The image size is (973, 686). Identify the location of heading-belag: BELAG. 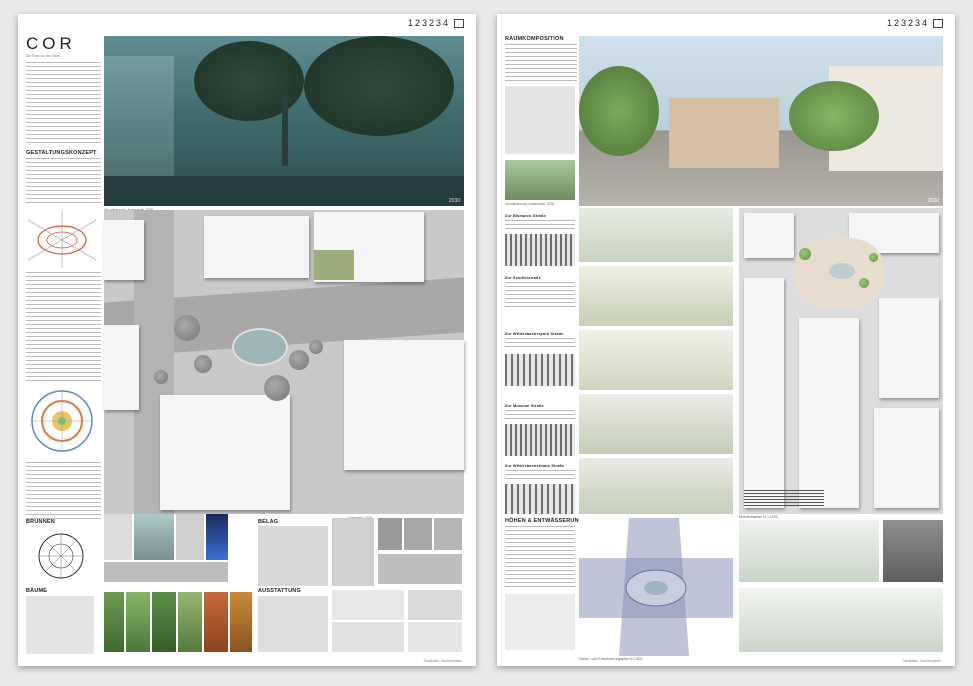
(268, 522).